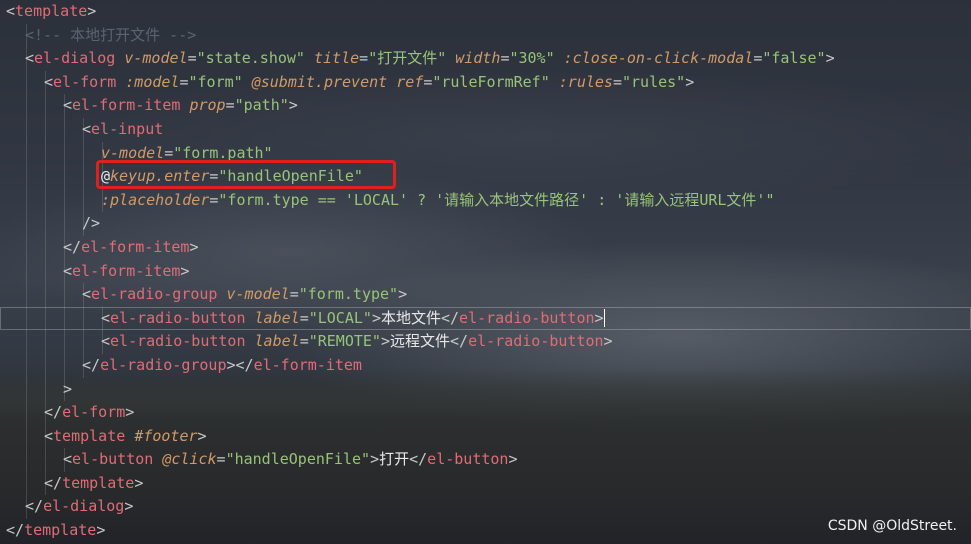 The height and width of the screenshot is (544, 971). What do you see at coordinates (585, 81) in the screenshot?
I see `code-token-attr: :rules` at bounding box center [585, 81].